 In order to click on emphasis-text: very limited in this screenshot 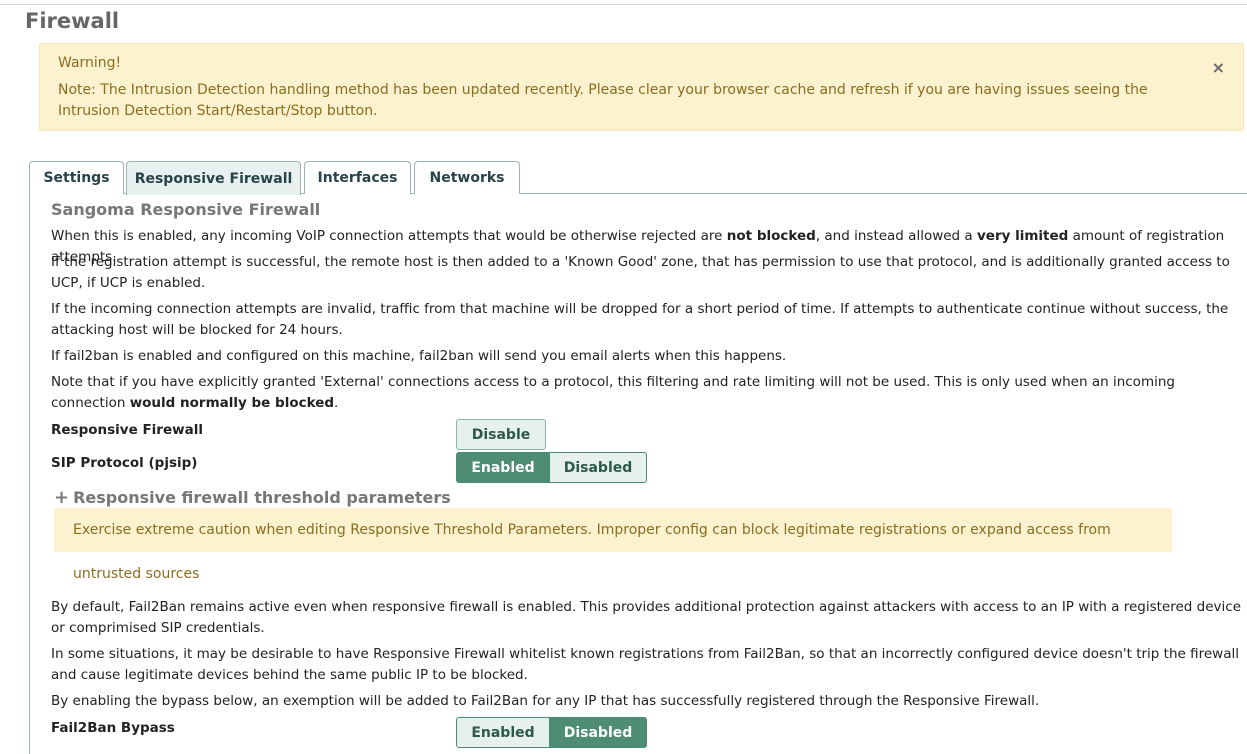, I will do `click(1022, 236)`.